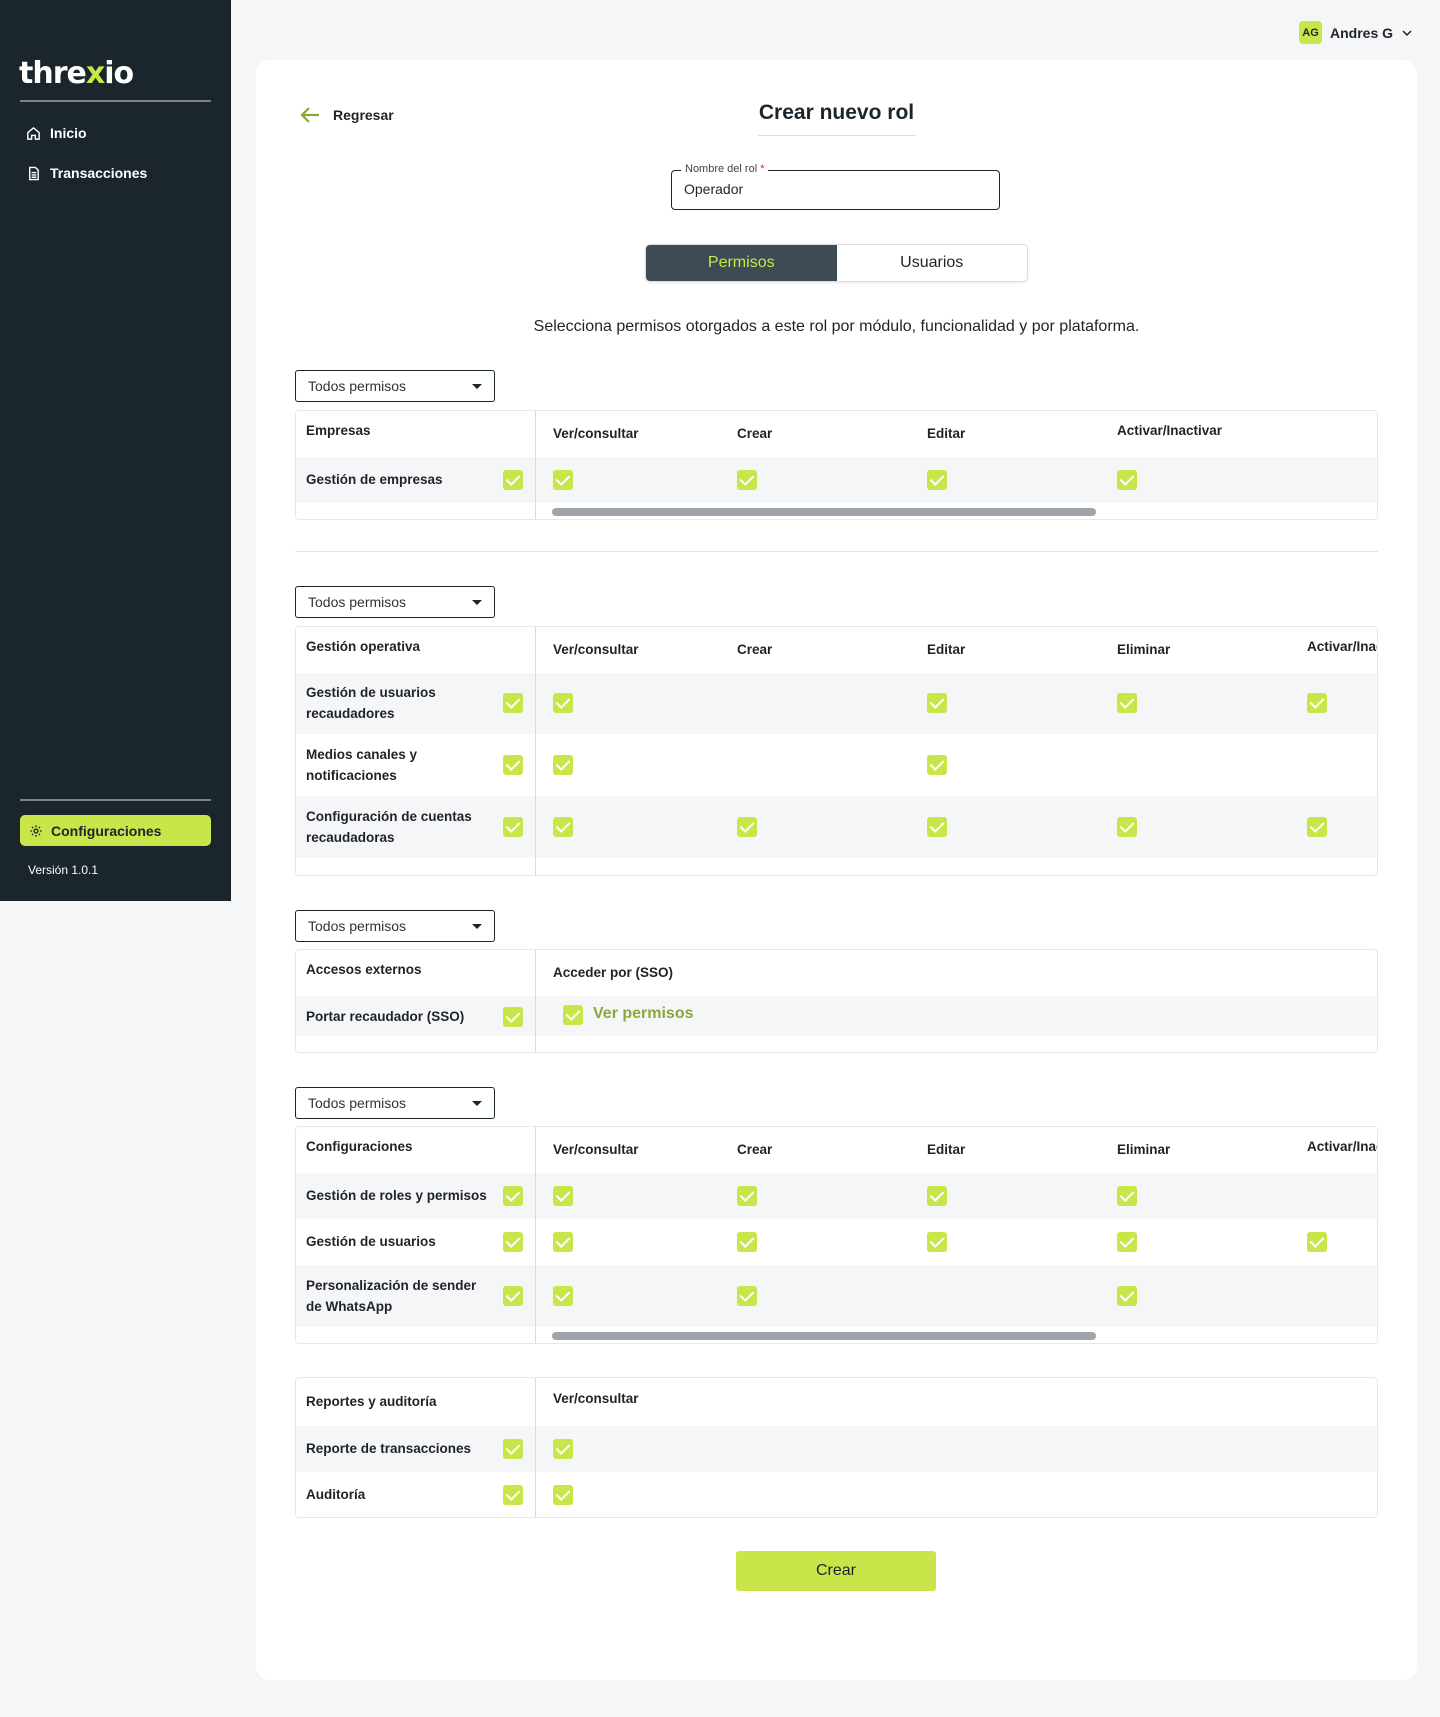  I want to click on column-header: Acceder por (SSO), so click(613, 972).